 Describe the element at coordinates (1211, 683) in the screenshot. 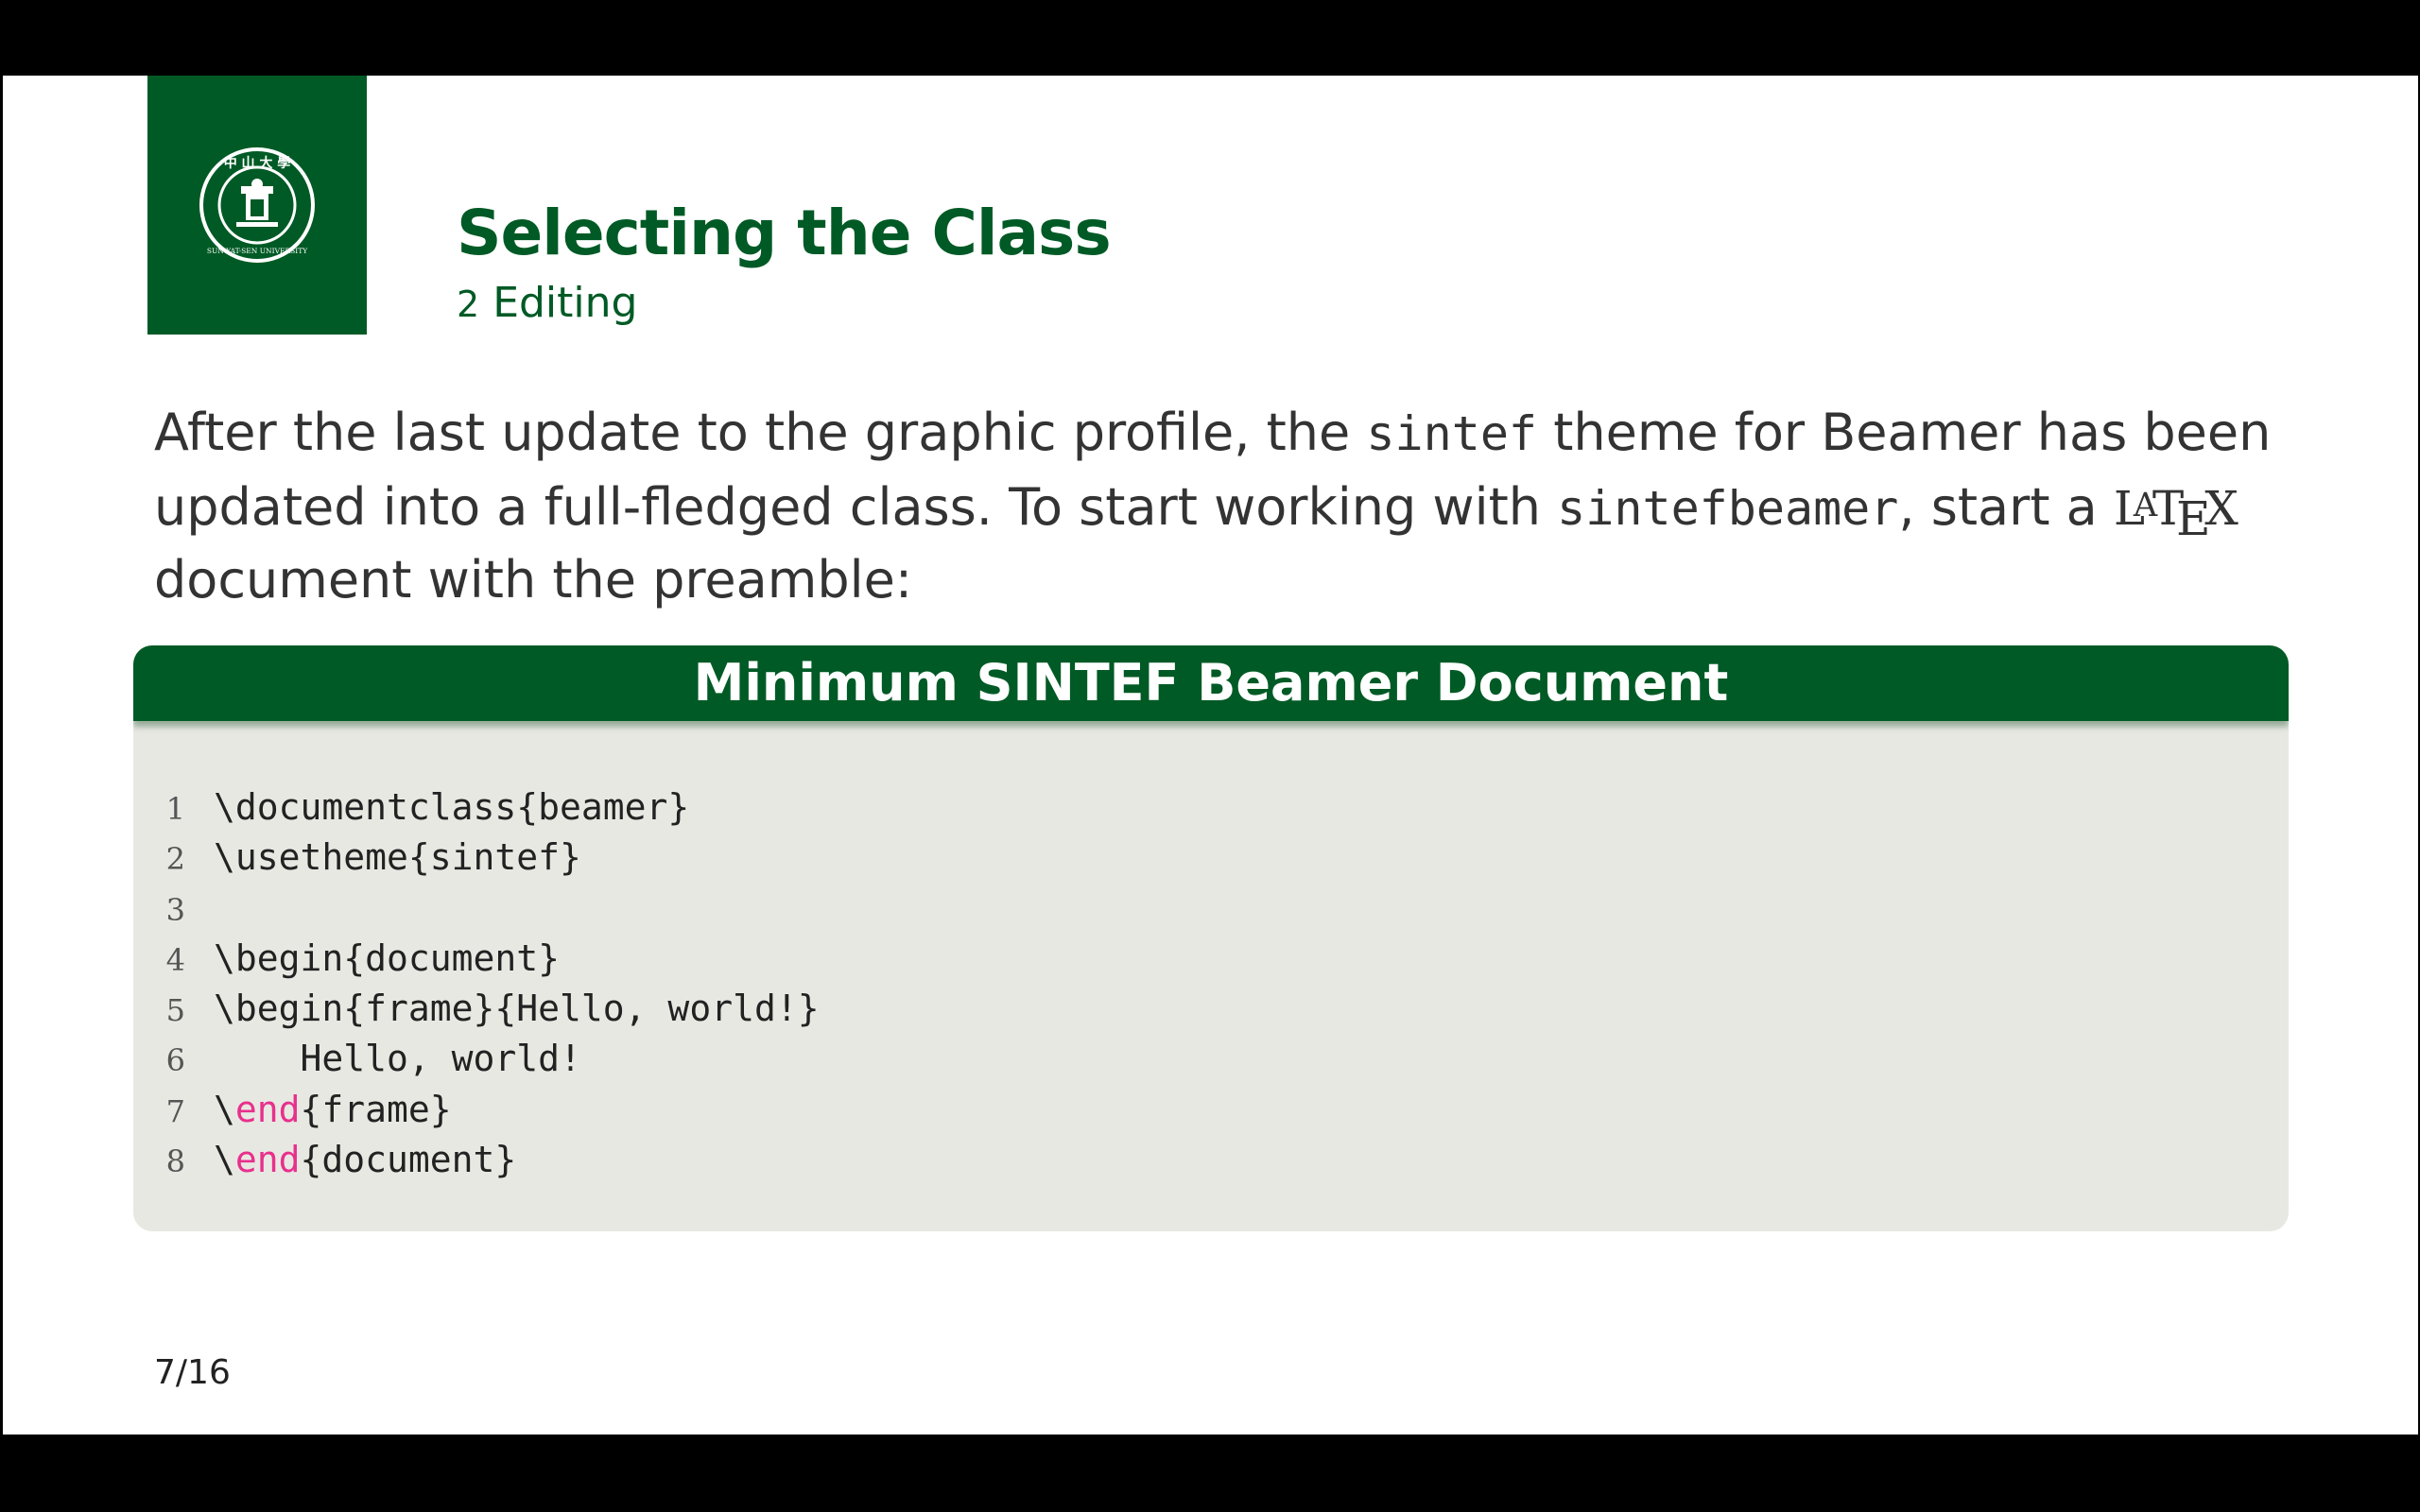

I see `code-block-title: Minimum SINTEF Beamer Document` at that location.